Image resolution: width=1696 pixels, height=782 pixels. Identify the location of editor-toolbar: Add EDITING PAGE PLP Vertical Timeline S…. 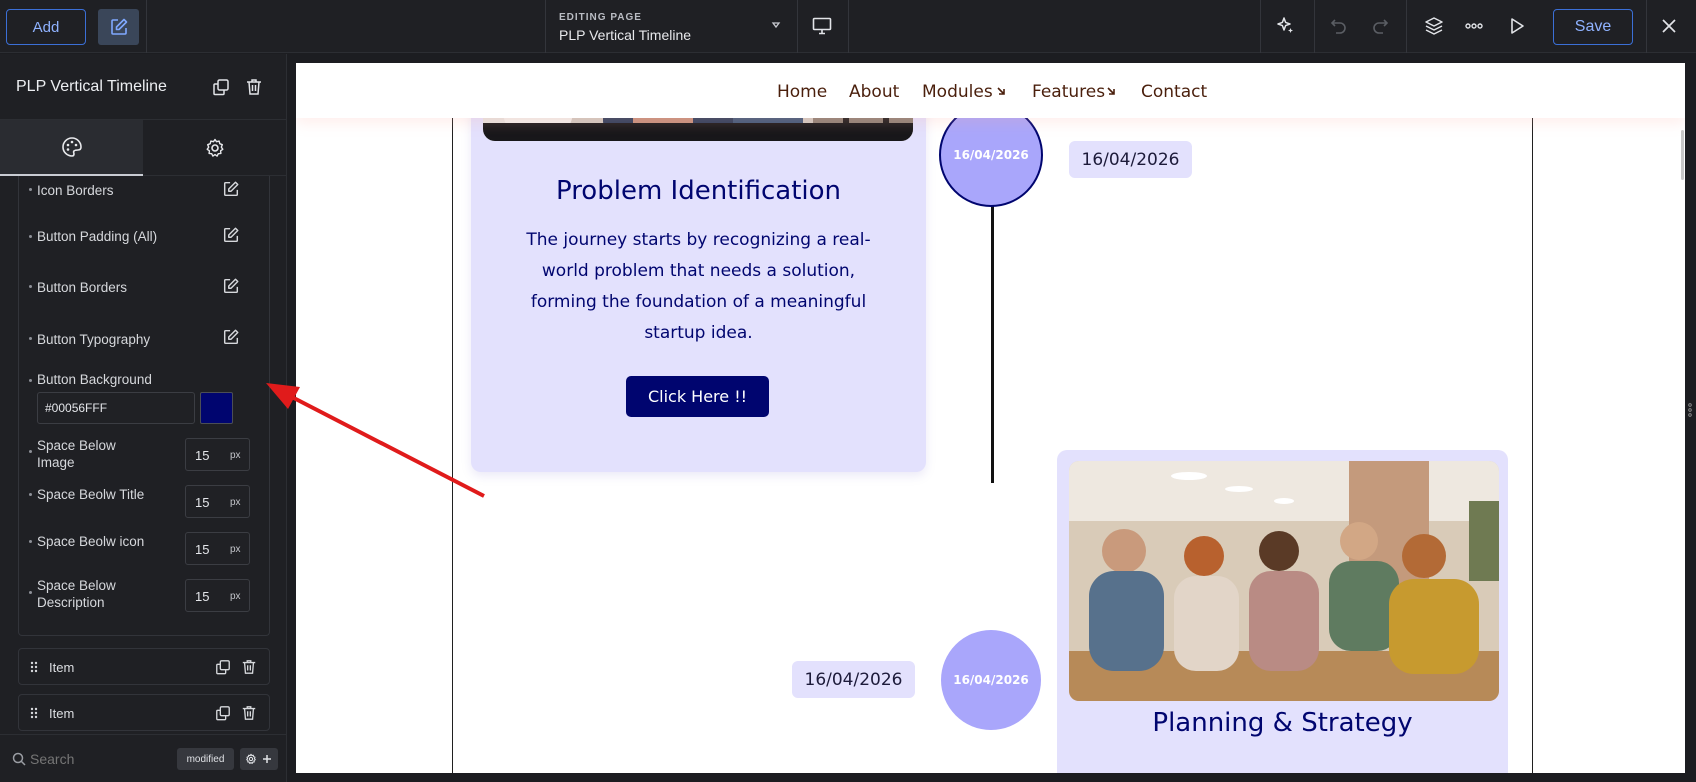
(848, 26).